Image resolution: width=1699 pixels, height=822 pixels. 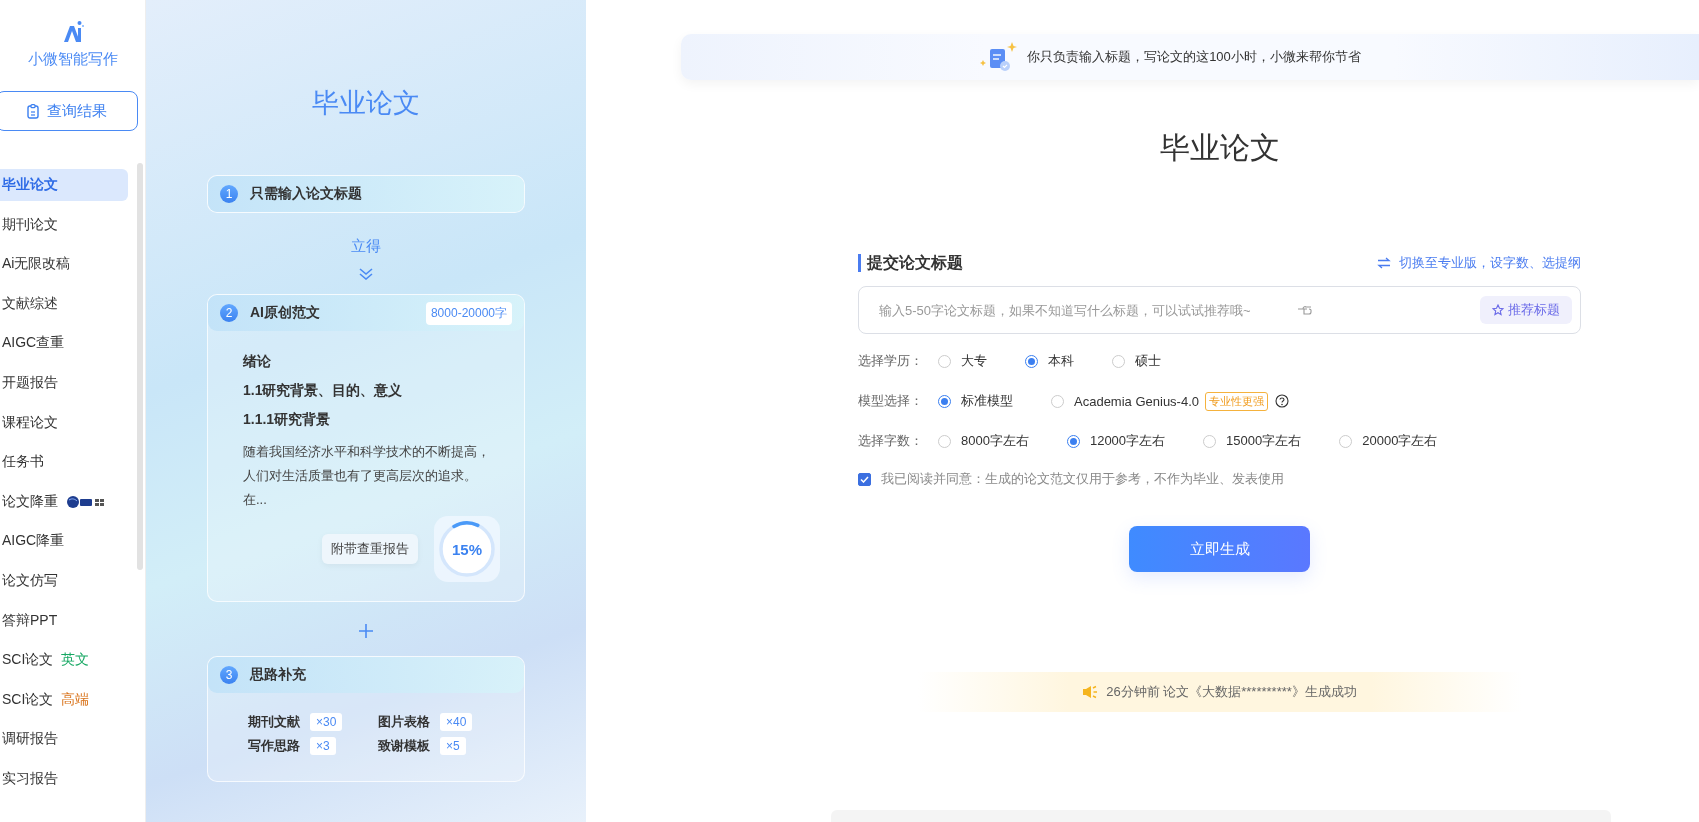 I want to click on sidebar-item-label: 实习报告, so click(x=30, y=778).